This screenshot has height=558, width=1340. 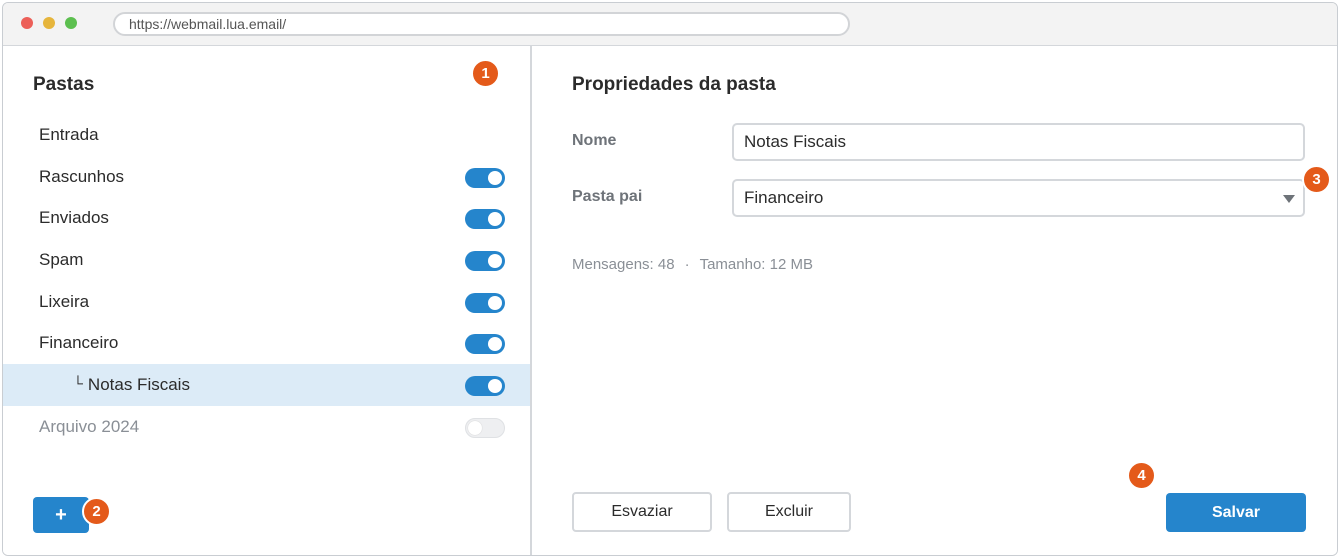 I want to click on callout-badge-3: 3, so click(x=1316, y=179).